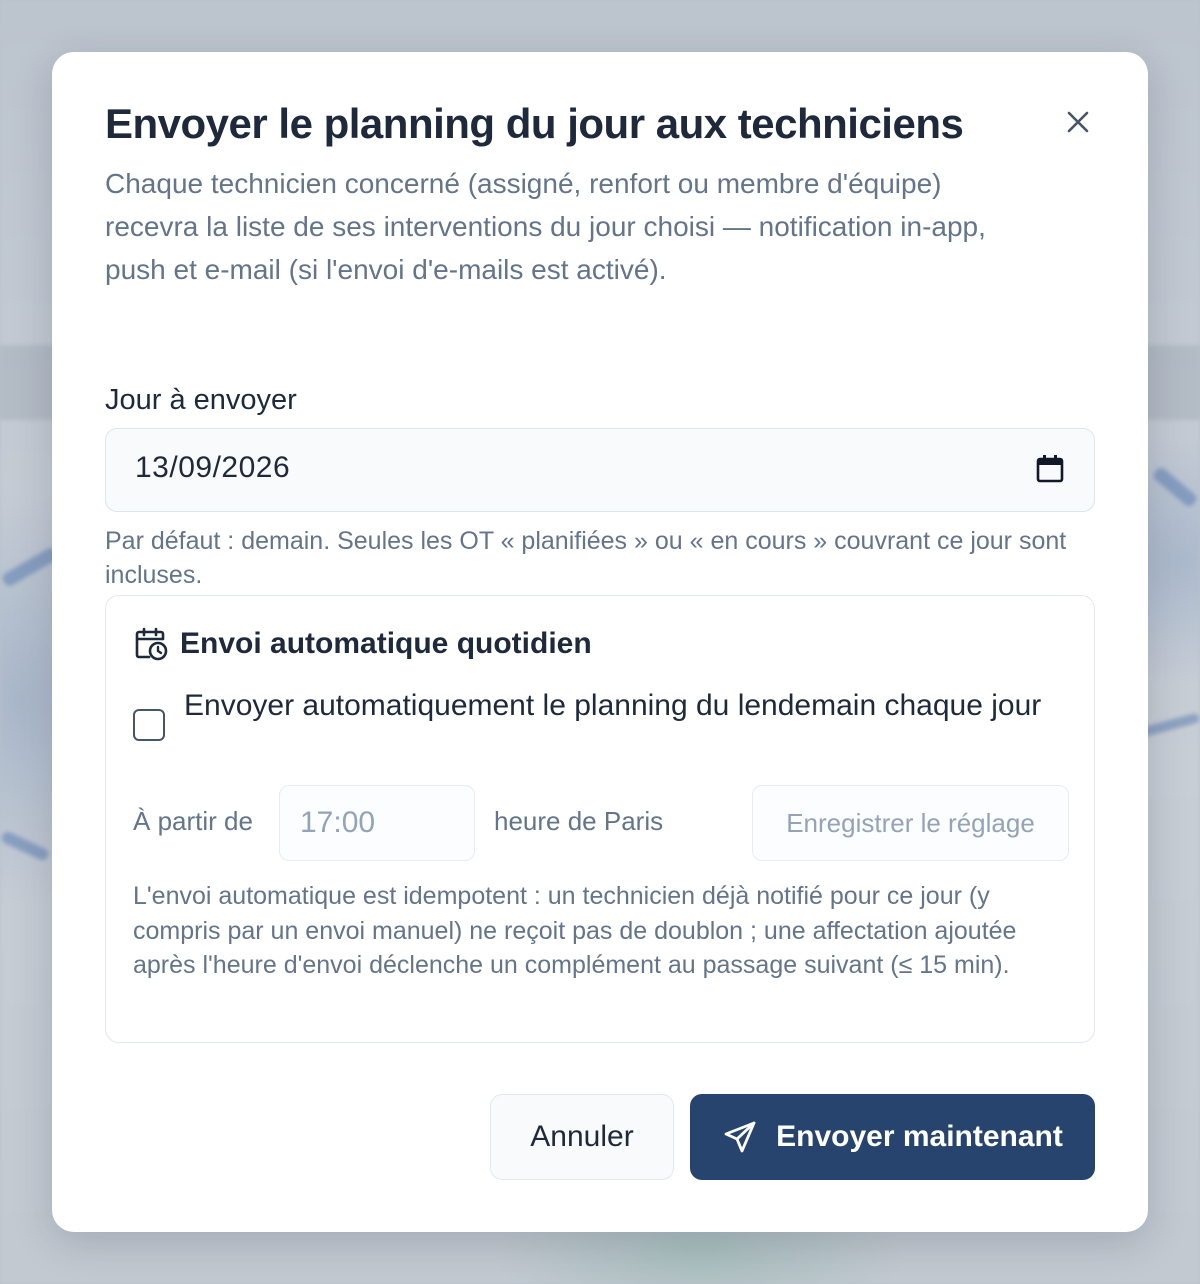 Image resolution: width=1200 pixels, height=1284 pixels. Describe the element at coordinates (919, 1136) in the screenshot. I see `send-now-label: Envoyer maintenant` at that location.